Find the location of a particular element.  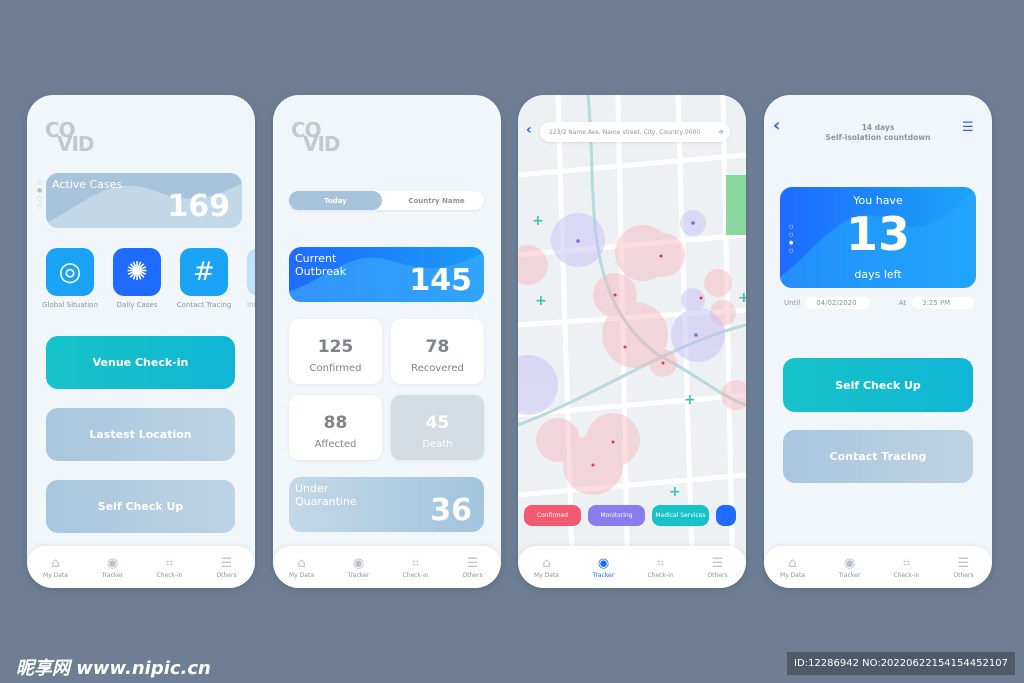

shortcut-daily-cases: ✺ Daily Cases is located at coordinates (140, 278).